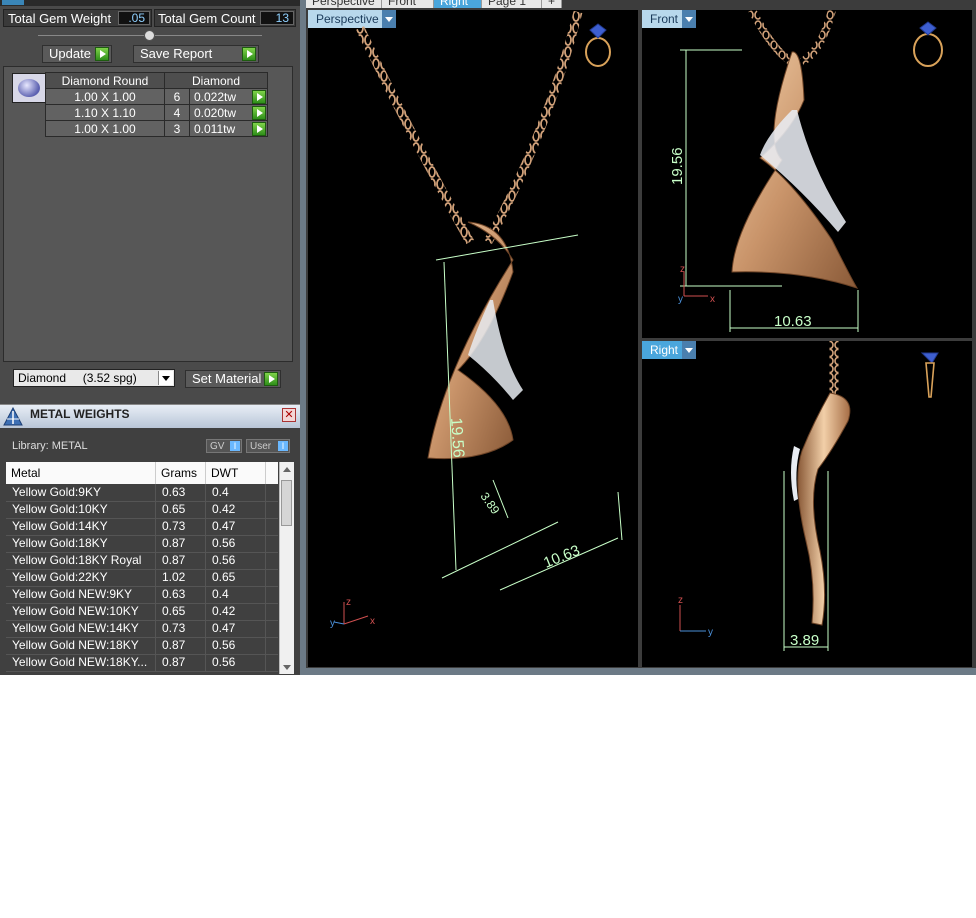 This screenshot has width=976, height=918. Describe the element at coordinates (105, 112) in the screenshot. I see `gem-size: 1.10 X 1.10` at that location.